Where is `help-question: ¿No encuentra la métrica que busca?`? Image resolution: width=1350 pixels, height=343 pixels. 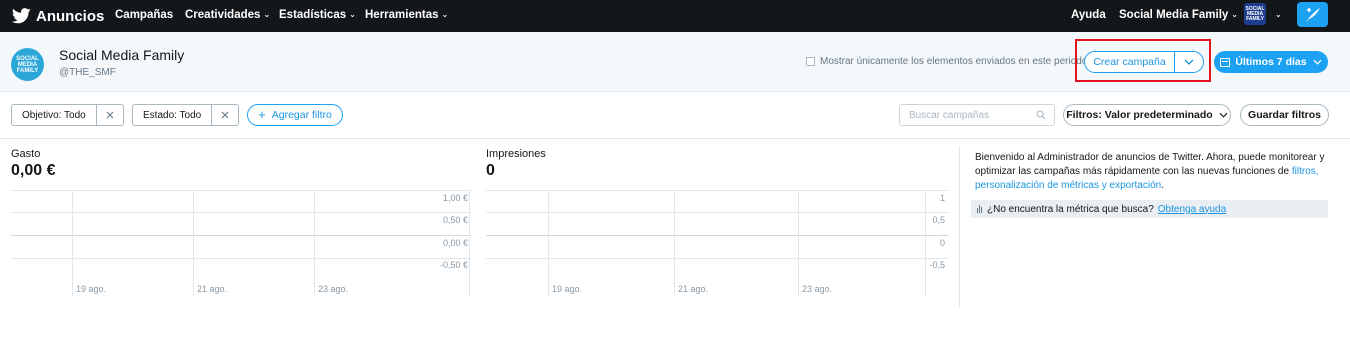
help-question: ¿No encuentra la métrica que busca? is located at coordinates (1070, 209).